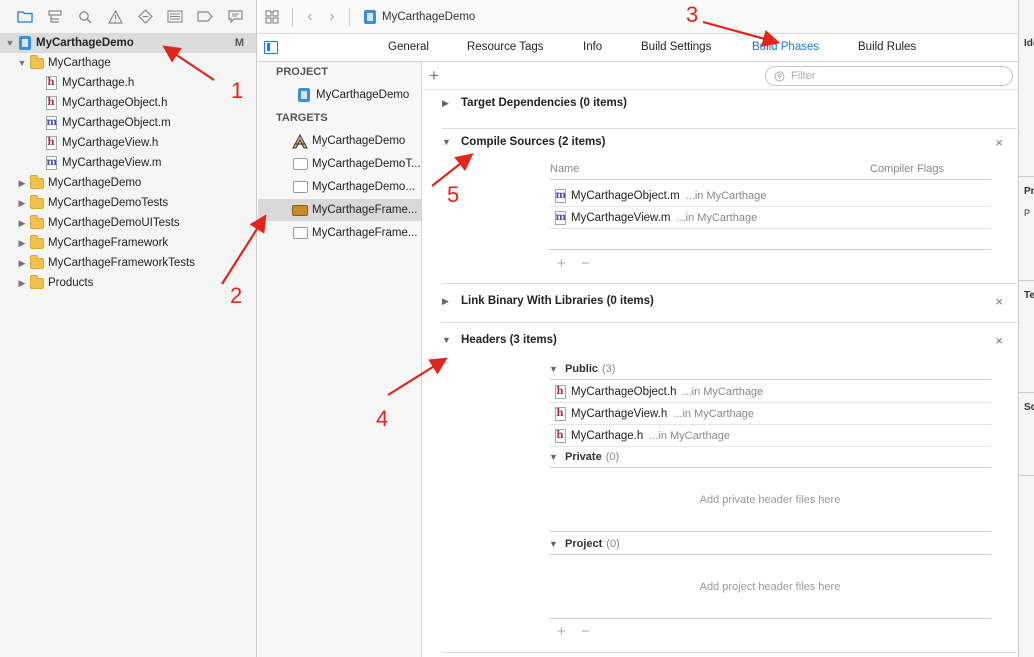 The height and width of the screenshot is (657, 1034). Describe the element at coordinates (509, 340) in the screenshot. I see `phase-title: Headers (3 items)` at that location.